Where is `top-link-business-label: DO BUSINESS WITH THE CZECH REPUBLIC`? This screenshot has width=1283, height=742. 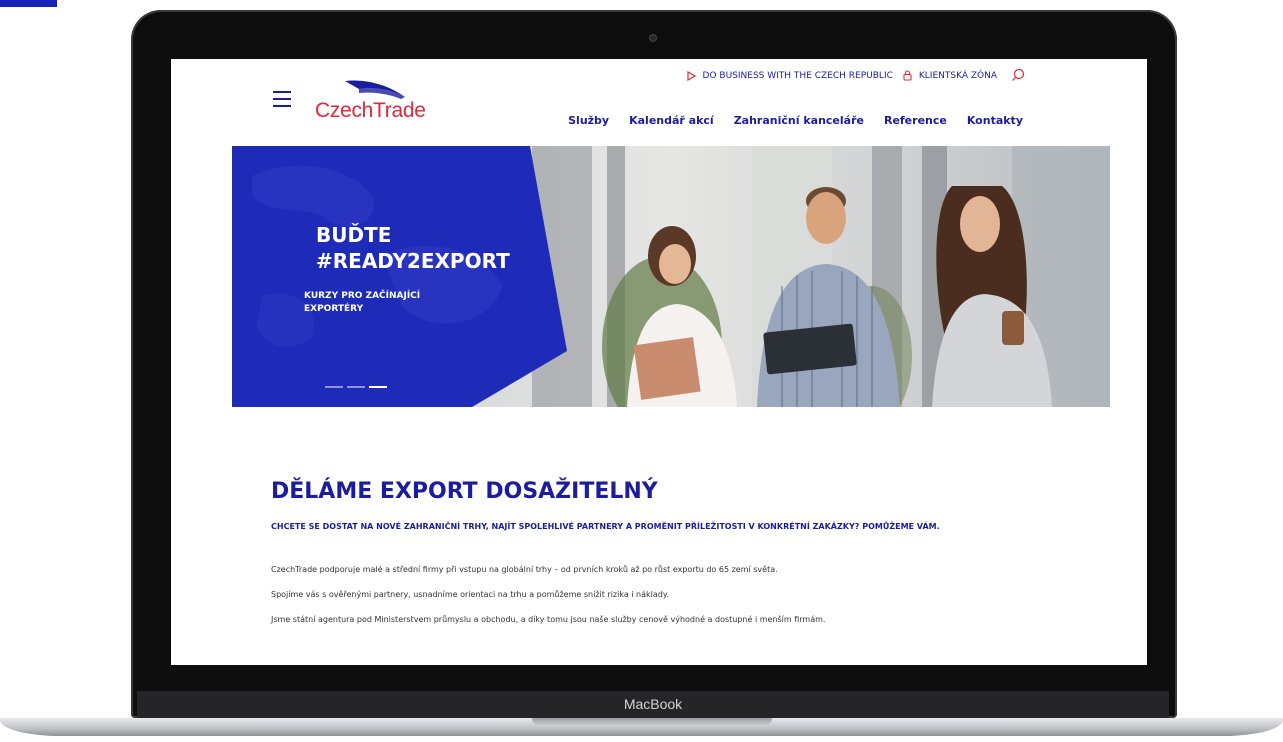
top-link-business-label: DO BUSINESS WITH THE CZECH REPUBLIC is located at coordinates (797, 75).